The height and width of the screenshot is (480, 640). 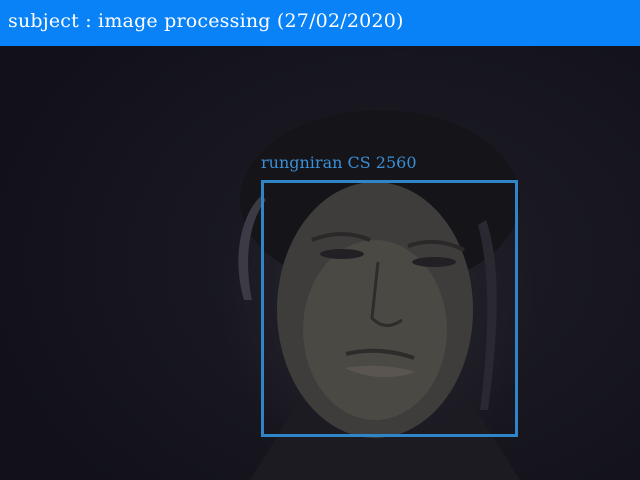 I want to click on header-title: subject : image processing (27/02/2020), so click(x=206, y=21).